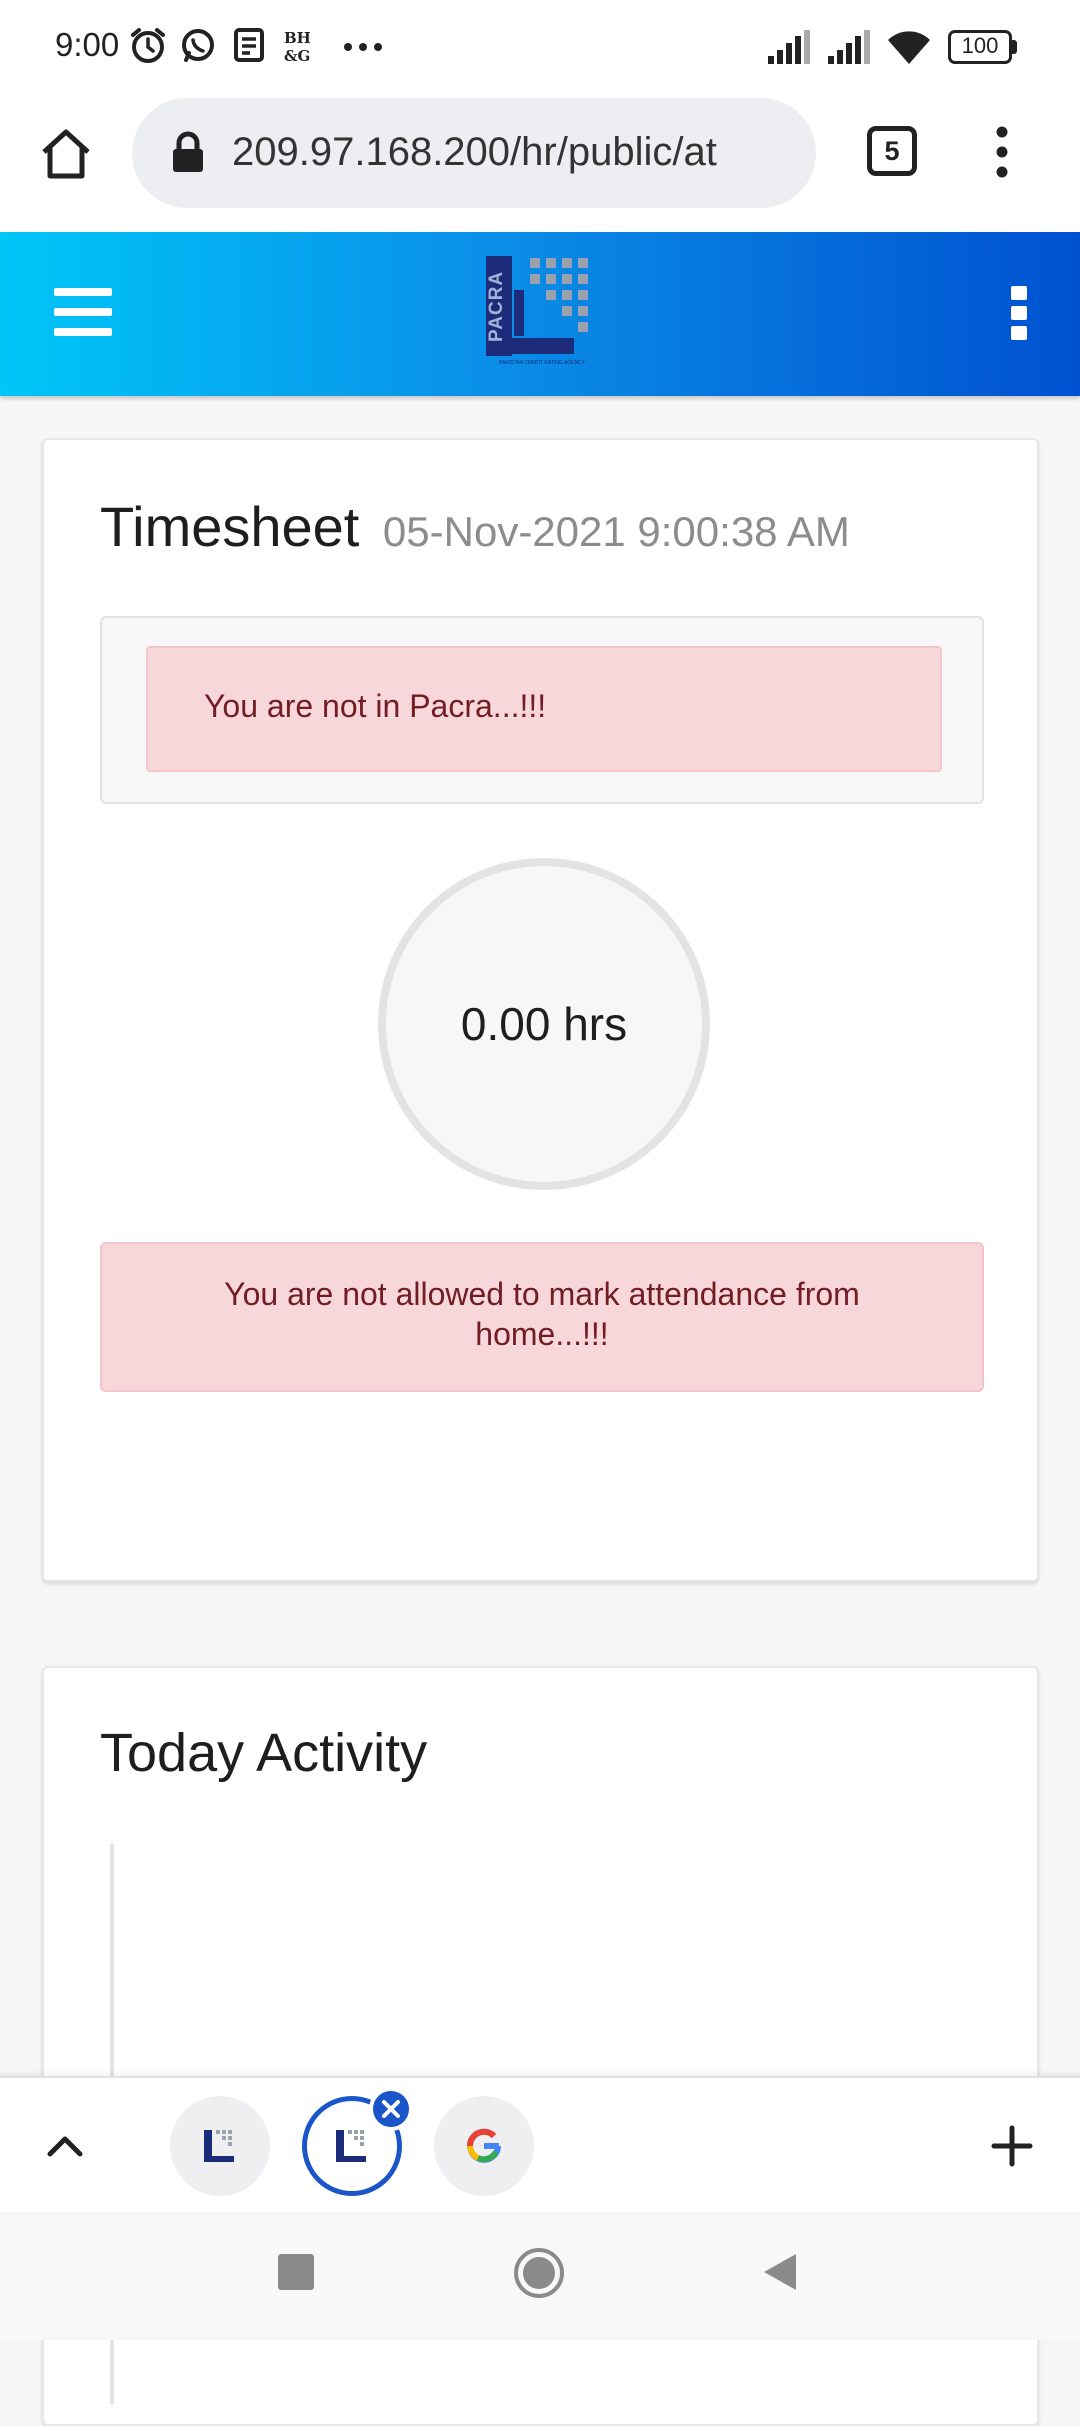 The height and width of the screenshot is (2426, 1080). Describe the element at coordinates (296, 2272) in the screenshot. I see `recents-button` at that location.